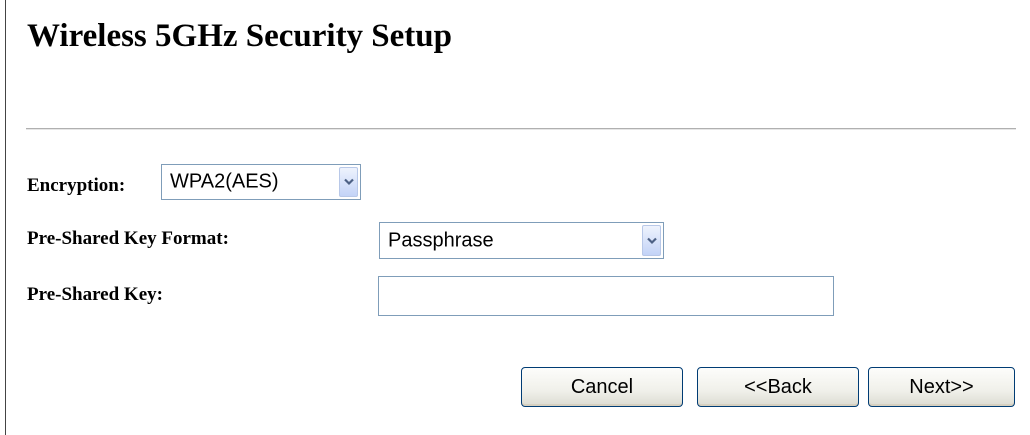  What do you see at coordinates (224, 181) in the screenshot?
I see `encryption-select-value: WPA2(AES)` at bounding box center [224, 181].